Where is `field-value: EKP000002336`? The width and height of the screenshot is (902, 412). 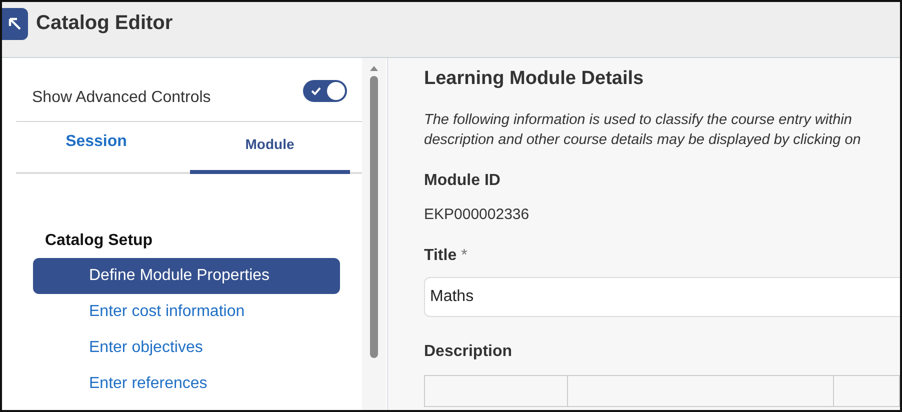
field-value: EKP000002336 is located at coordinates (477, 214).